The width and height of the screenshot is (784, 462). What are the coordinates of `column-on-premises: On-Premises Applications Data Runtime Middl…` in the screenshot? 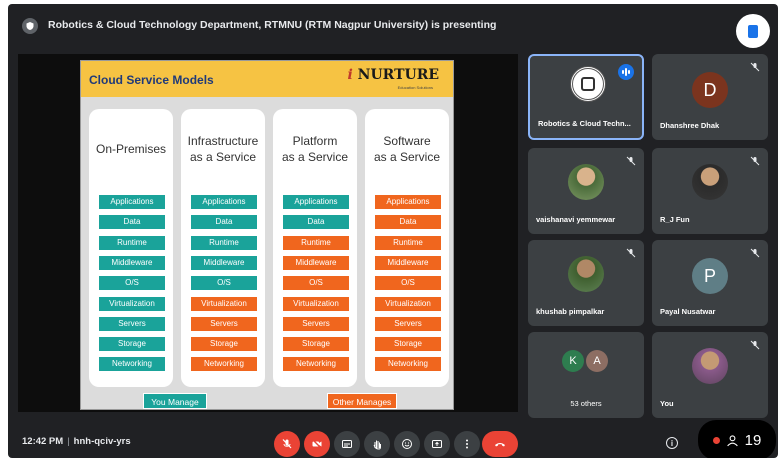 It's located at (131, 248).